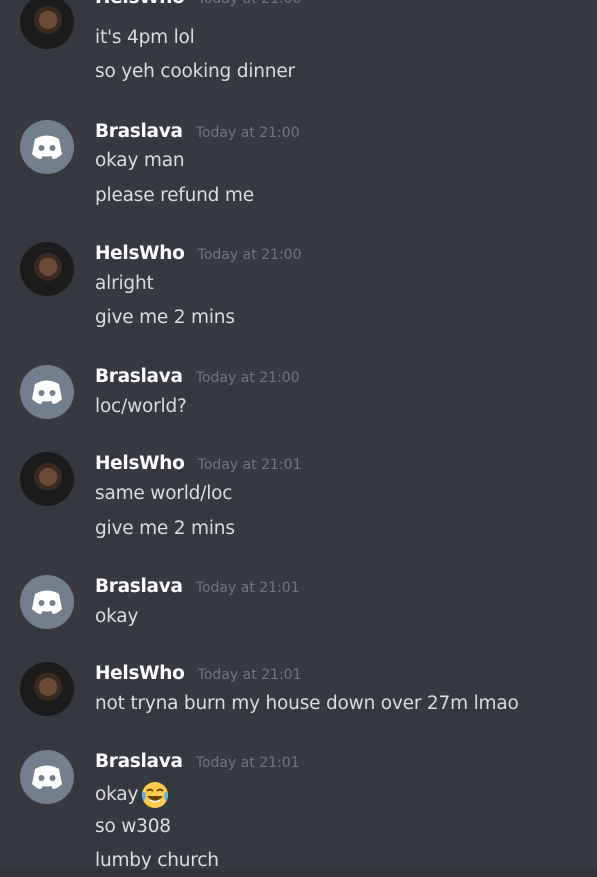 This screenshot has height=877, width=597. Describe the element at coordinates (117, 794) in the screenshot. I see `message-text-span: okay` at that location.